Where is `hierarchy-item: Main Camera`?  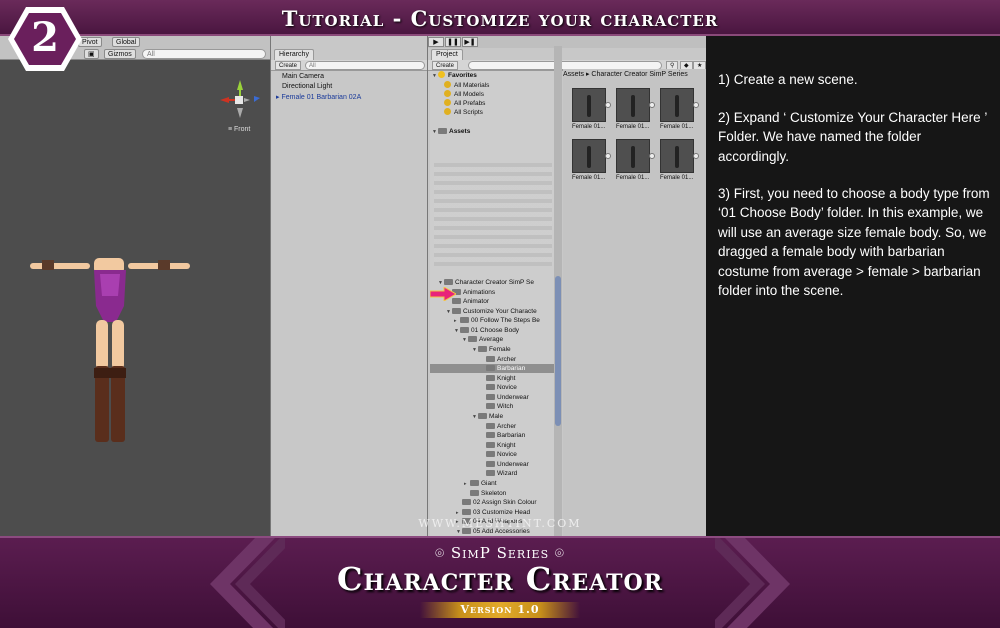 hierarchy-item: Main Camera is located at coordinates (303, 76).